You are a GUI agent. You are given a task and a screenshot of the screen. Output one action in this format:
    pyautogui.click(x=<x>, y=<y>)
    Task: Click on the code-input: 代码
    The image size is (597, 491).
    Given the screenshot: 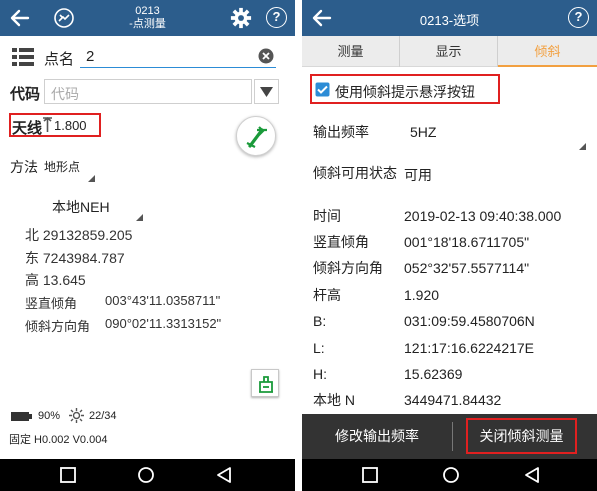 What is the action you would take?
    pyautogui.click(x=148, y=91)
    